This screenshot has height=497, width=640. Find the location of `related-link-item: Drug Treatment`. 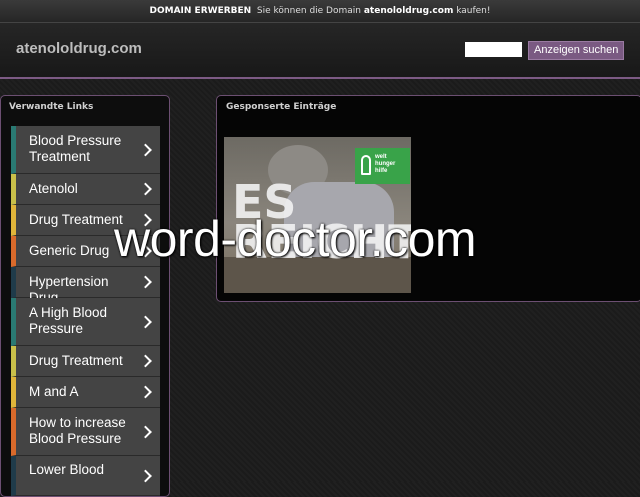

related-link-item: Drug Treatment is located at coordinates (85, 361).